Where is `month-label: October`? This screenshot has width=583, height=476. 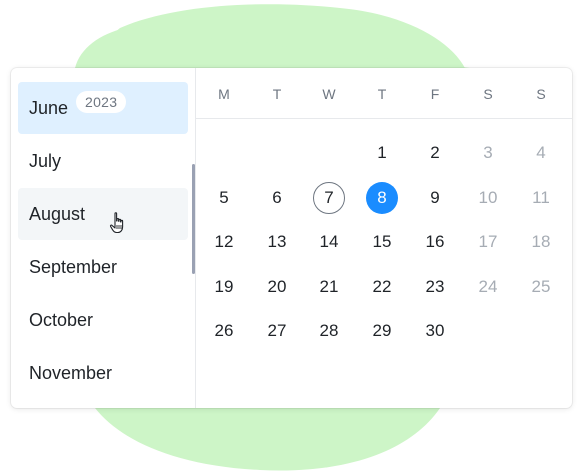
month-label: October is located at coordinates (61, 319).